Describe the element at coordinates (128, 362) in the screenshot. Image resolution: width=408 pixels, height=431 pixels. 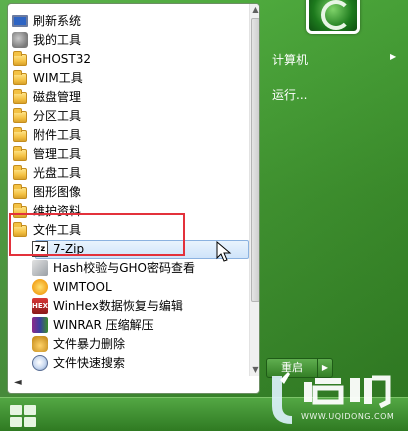
I see `menu-item-quick-search: 文件快速搜索` at that location.